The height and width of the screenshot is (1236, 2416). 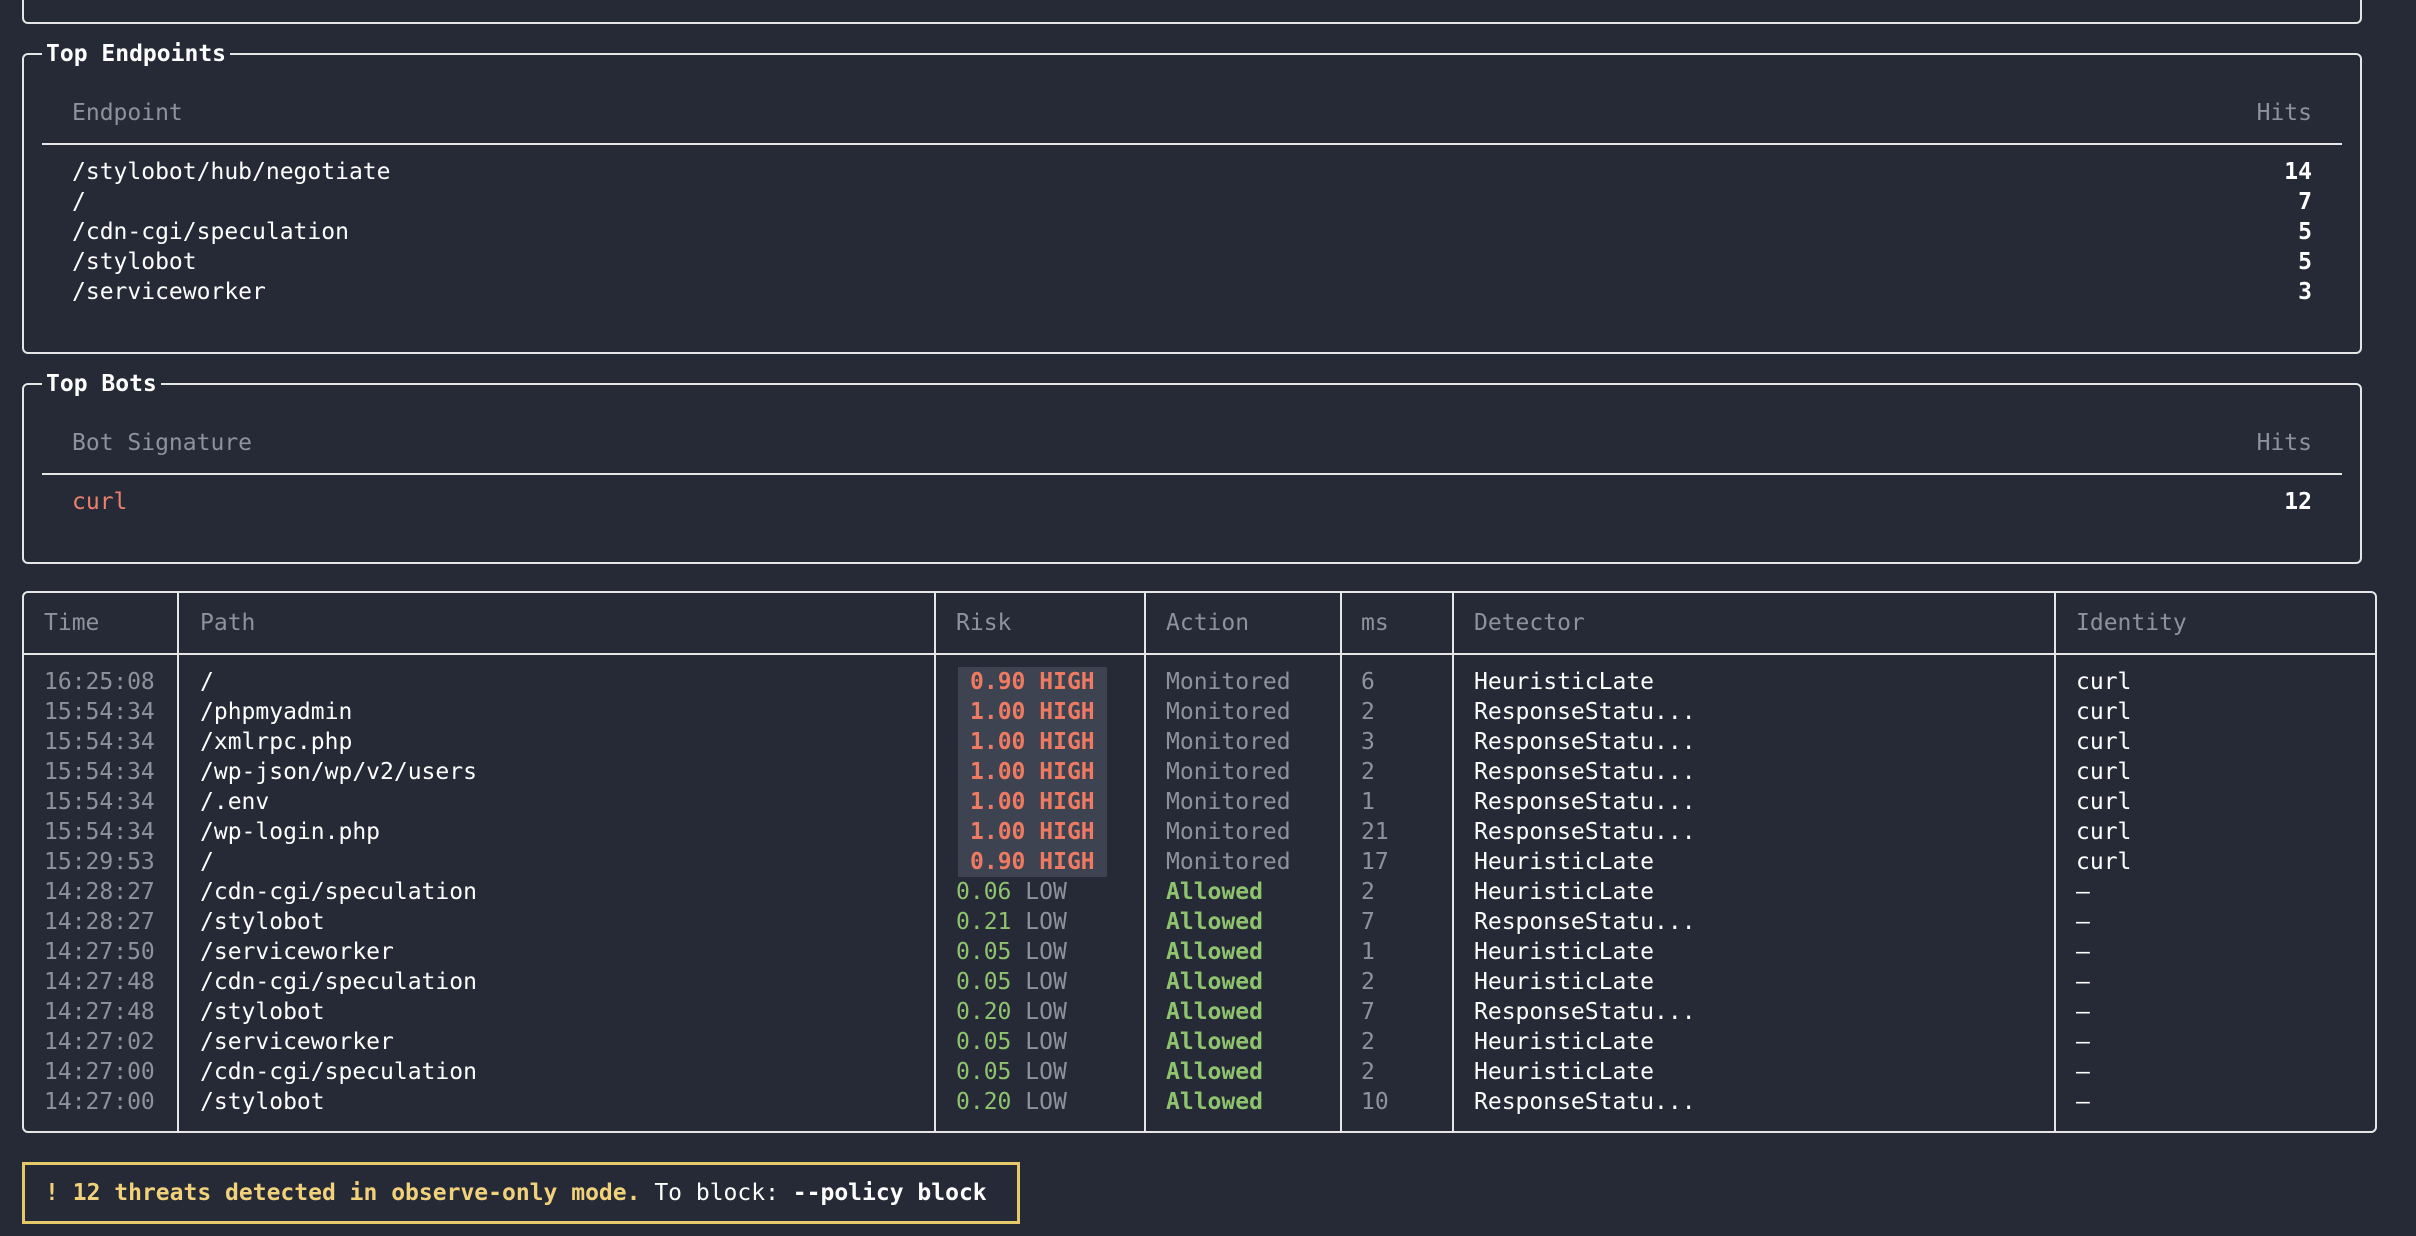 I want to click on risk-score: 0.20, so click(x=984, y=1102).